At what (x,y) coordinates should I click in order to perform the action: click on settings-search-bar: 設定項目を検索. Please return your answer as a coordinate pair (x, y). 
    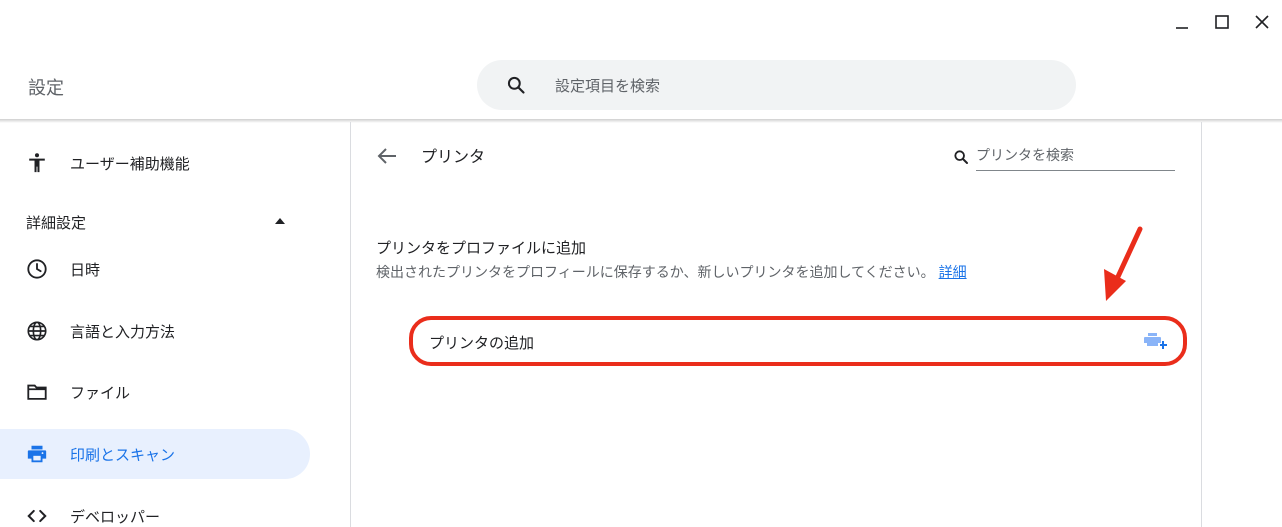
    Looking at the image, I should click on (776, 85).